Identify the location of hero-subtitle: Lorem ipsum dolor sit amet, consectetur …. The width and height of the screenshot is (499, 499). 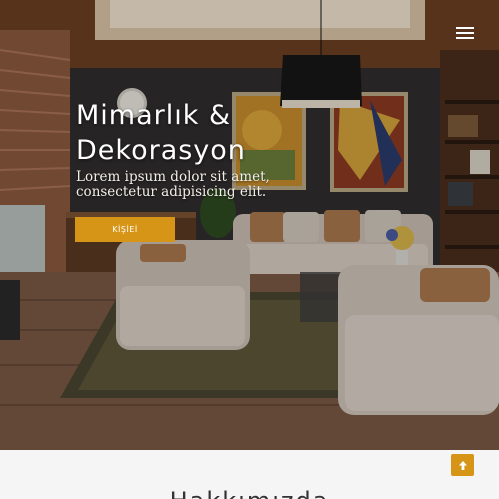
(173, 184).